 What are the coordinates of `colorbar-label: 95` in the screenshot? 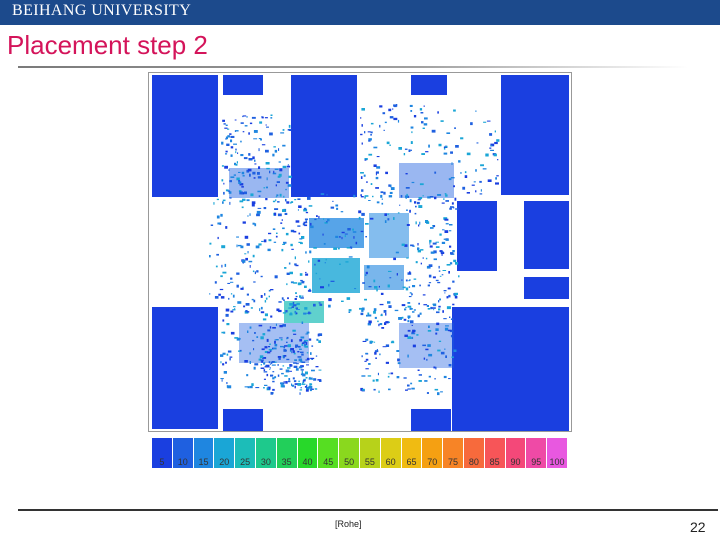 It's located at (536, 462).